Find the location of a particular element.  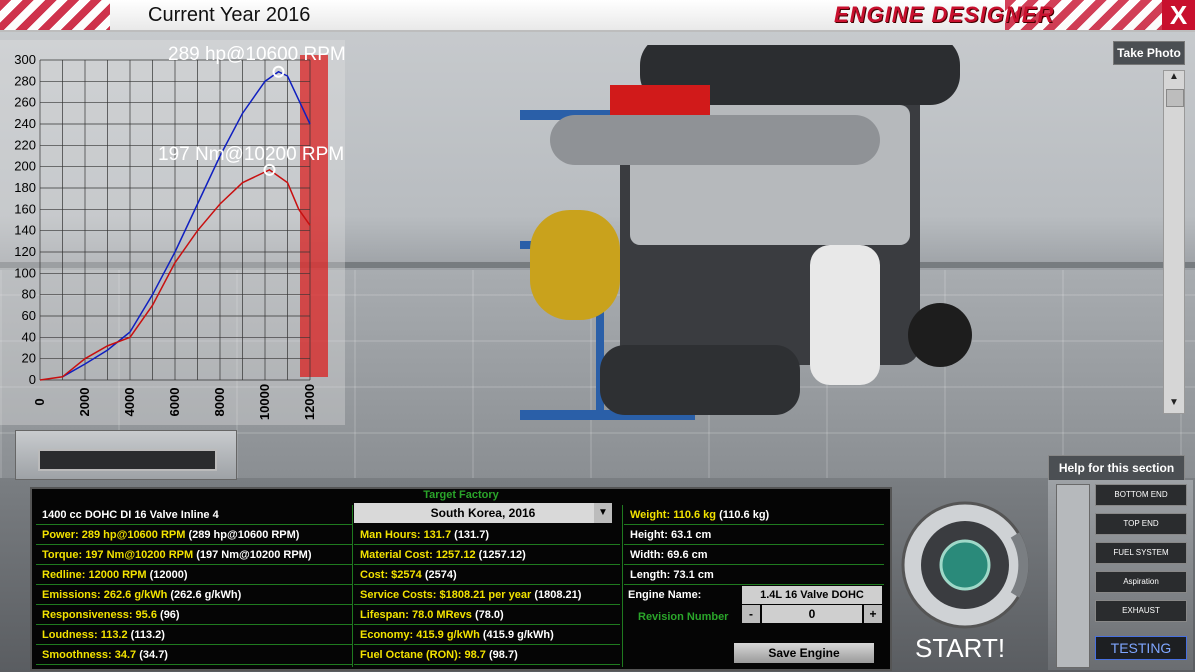

cost-label-value: Lifespan: is located at coordinates (384, 615).